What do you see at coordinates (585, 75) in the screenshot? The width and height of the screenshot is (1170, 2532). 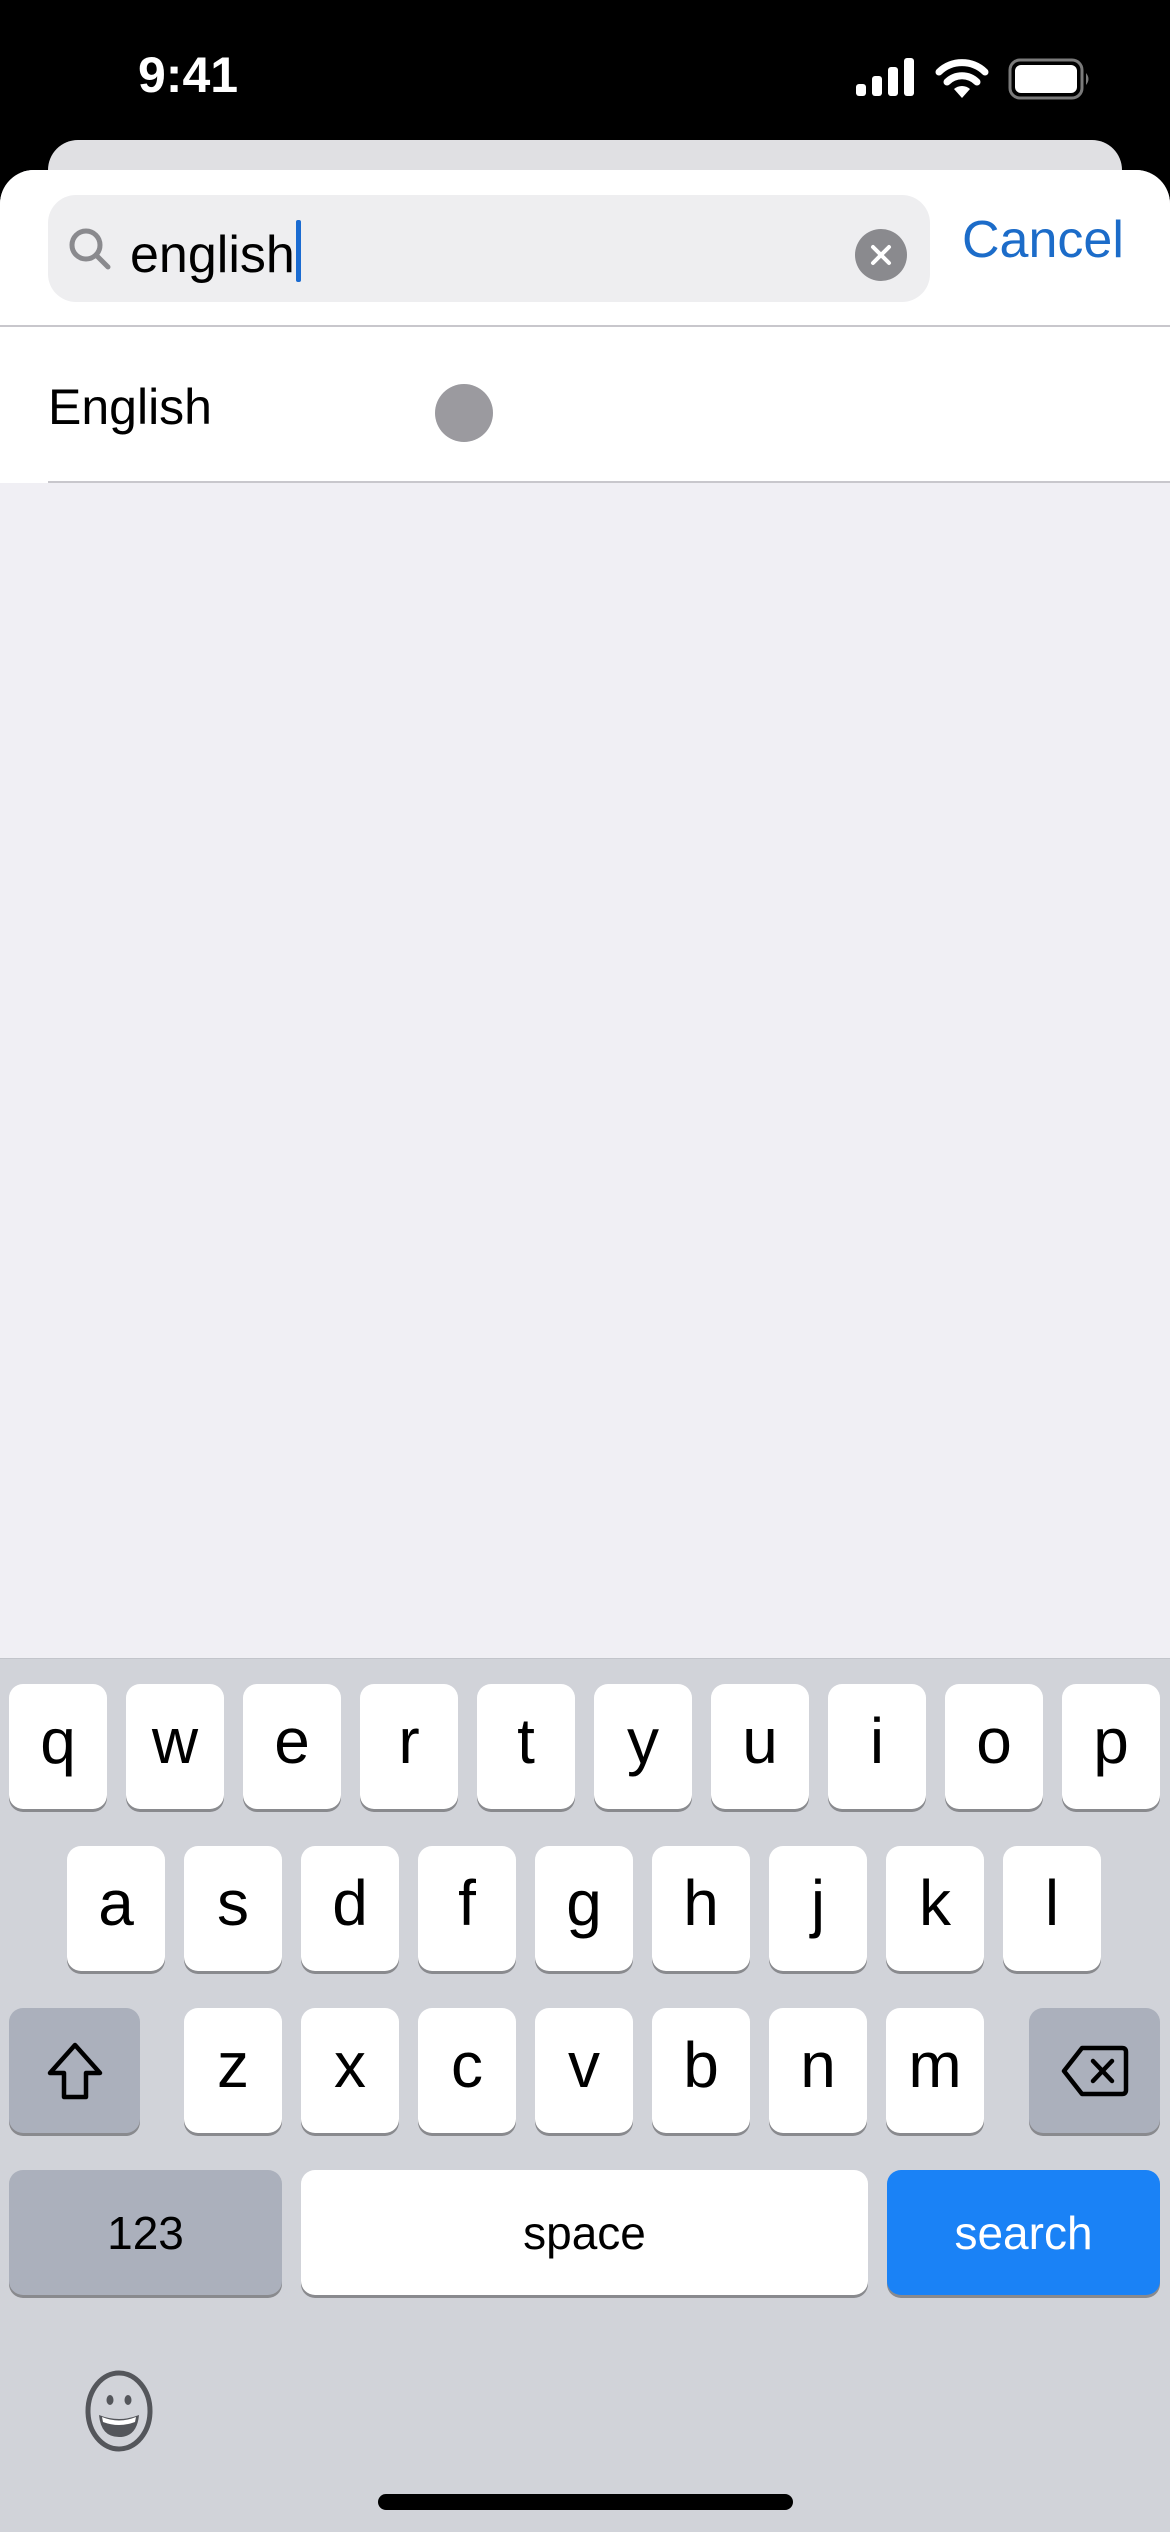 I see `status-bar: 9:41` at bounding box center [585, 75].